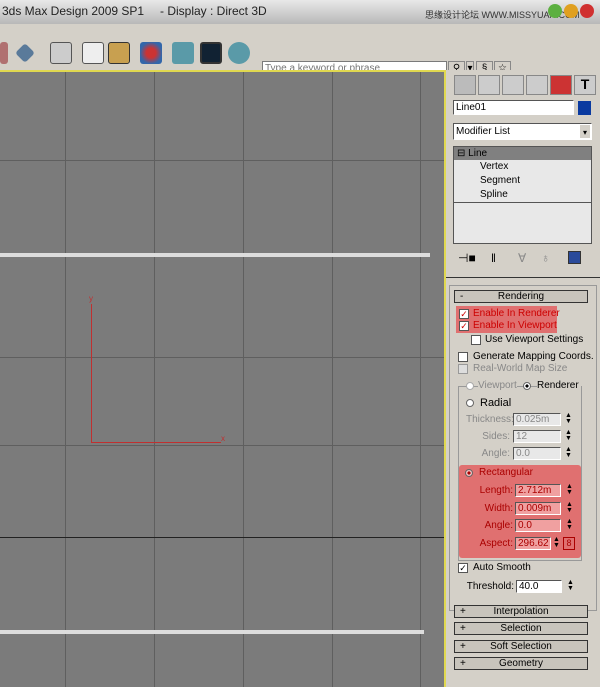  What do you see at coordinates (470, 386) in the screenshot?
I see `viewport-radio` at bounding box center [470, 386].